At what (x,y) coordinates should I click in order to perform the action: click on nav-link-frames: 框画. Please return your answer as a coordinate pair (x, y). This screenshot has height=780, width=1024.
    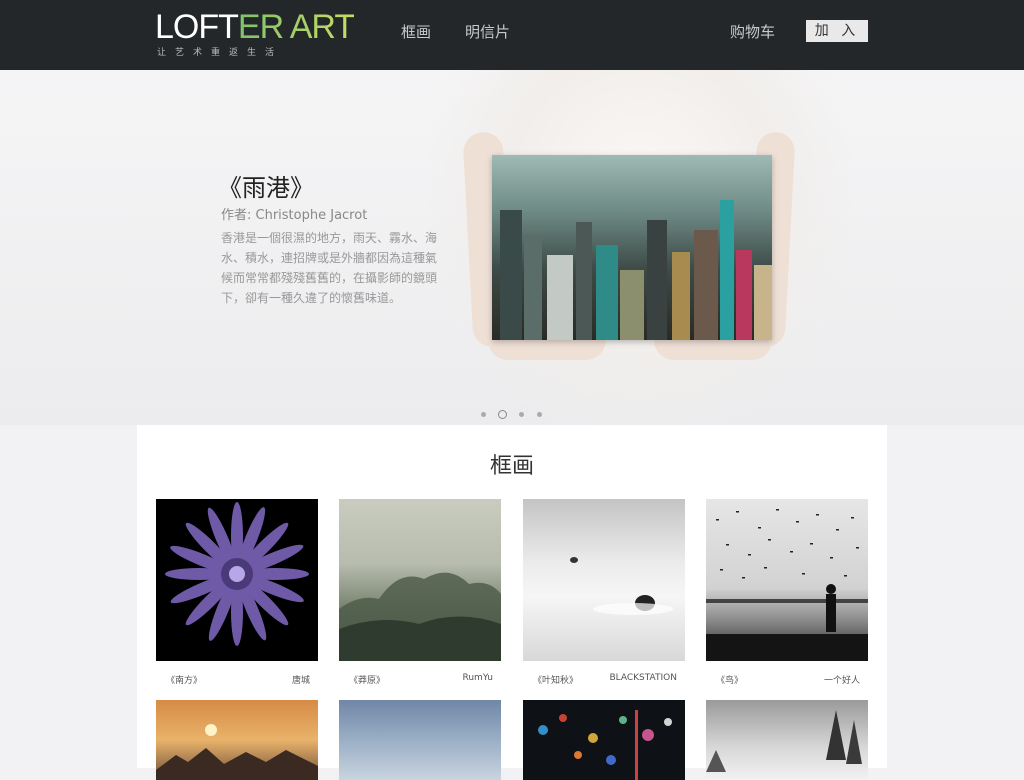
    Looking at the image, I should click on (416, 31).